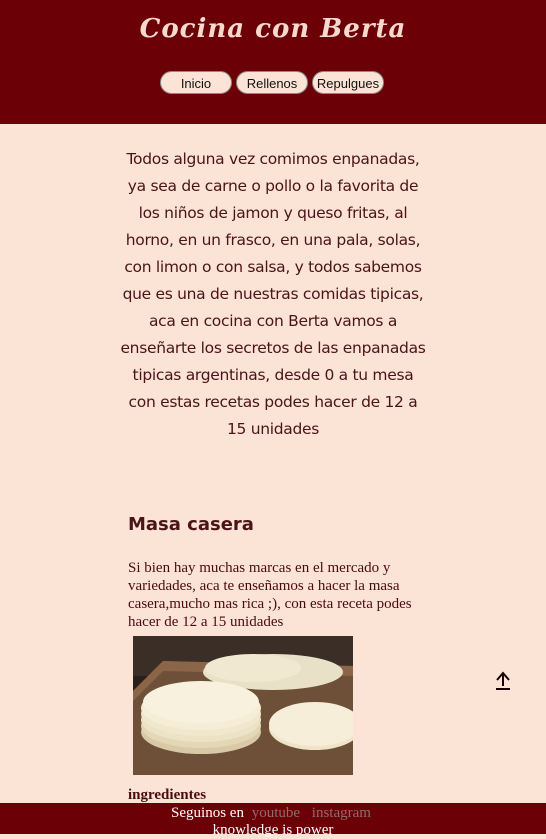 The height and width of the screenshot is (839, 546). Describe the element at coordinates (207, 813) in the screenshot. I see `footer-lead: Seguinos en` at that location.